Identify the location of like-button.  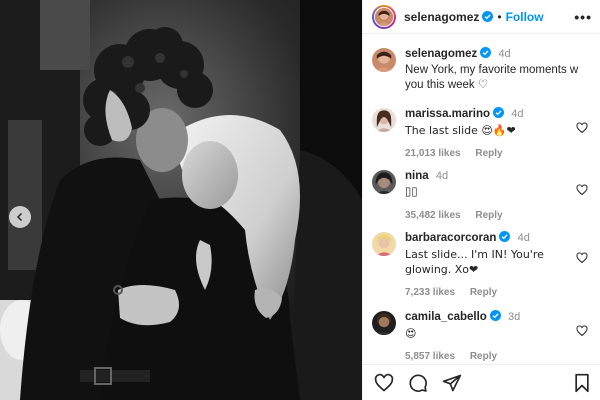
(384, 383).